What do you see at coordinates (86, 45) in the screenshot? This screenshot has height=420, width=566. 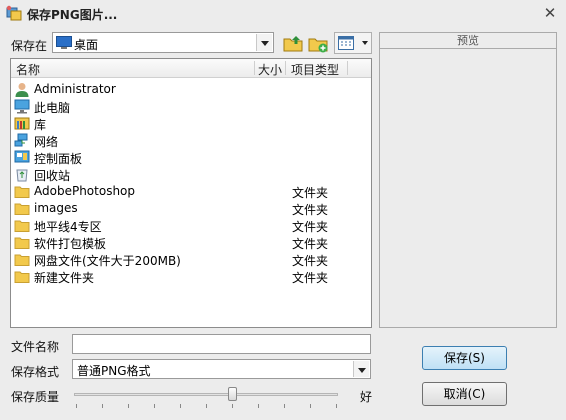 I see `save-in-value: 桌面` at bounding box center [86, 45].